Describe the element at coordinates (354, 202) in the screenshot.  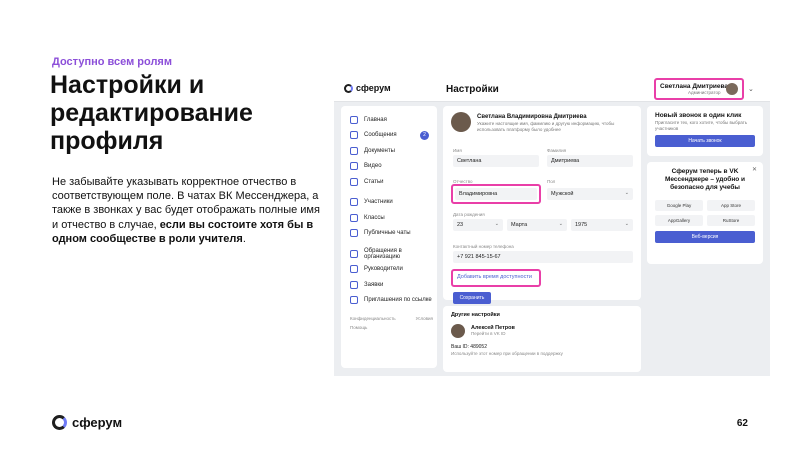
I see `people-icon` at that location.